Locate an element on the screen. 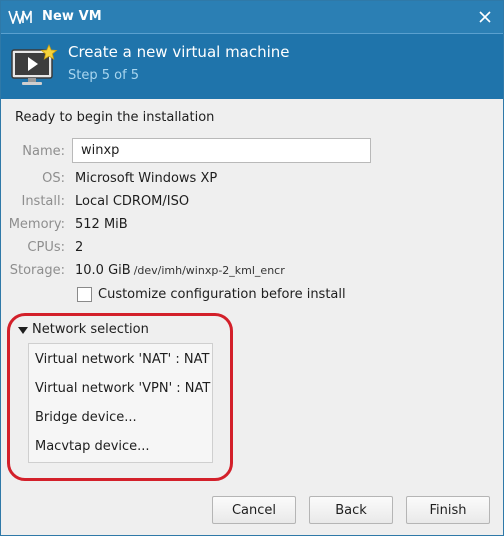 The image size is (504, 536). storage-value: 10.0 GiB/dev/imh/winxp-2_kml_encr is located at coordinates (180, 270).